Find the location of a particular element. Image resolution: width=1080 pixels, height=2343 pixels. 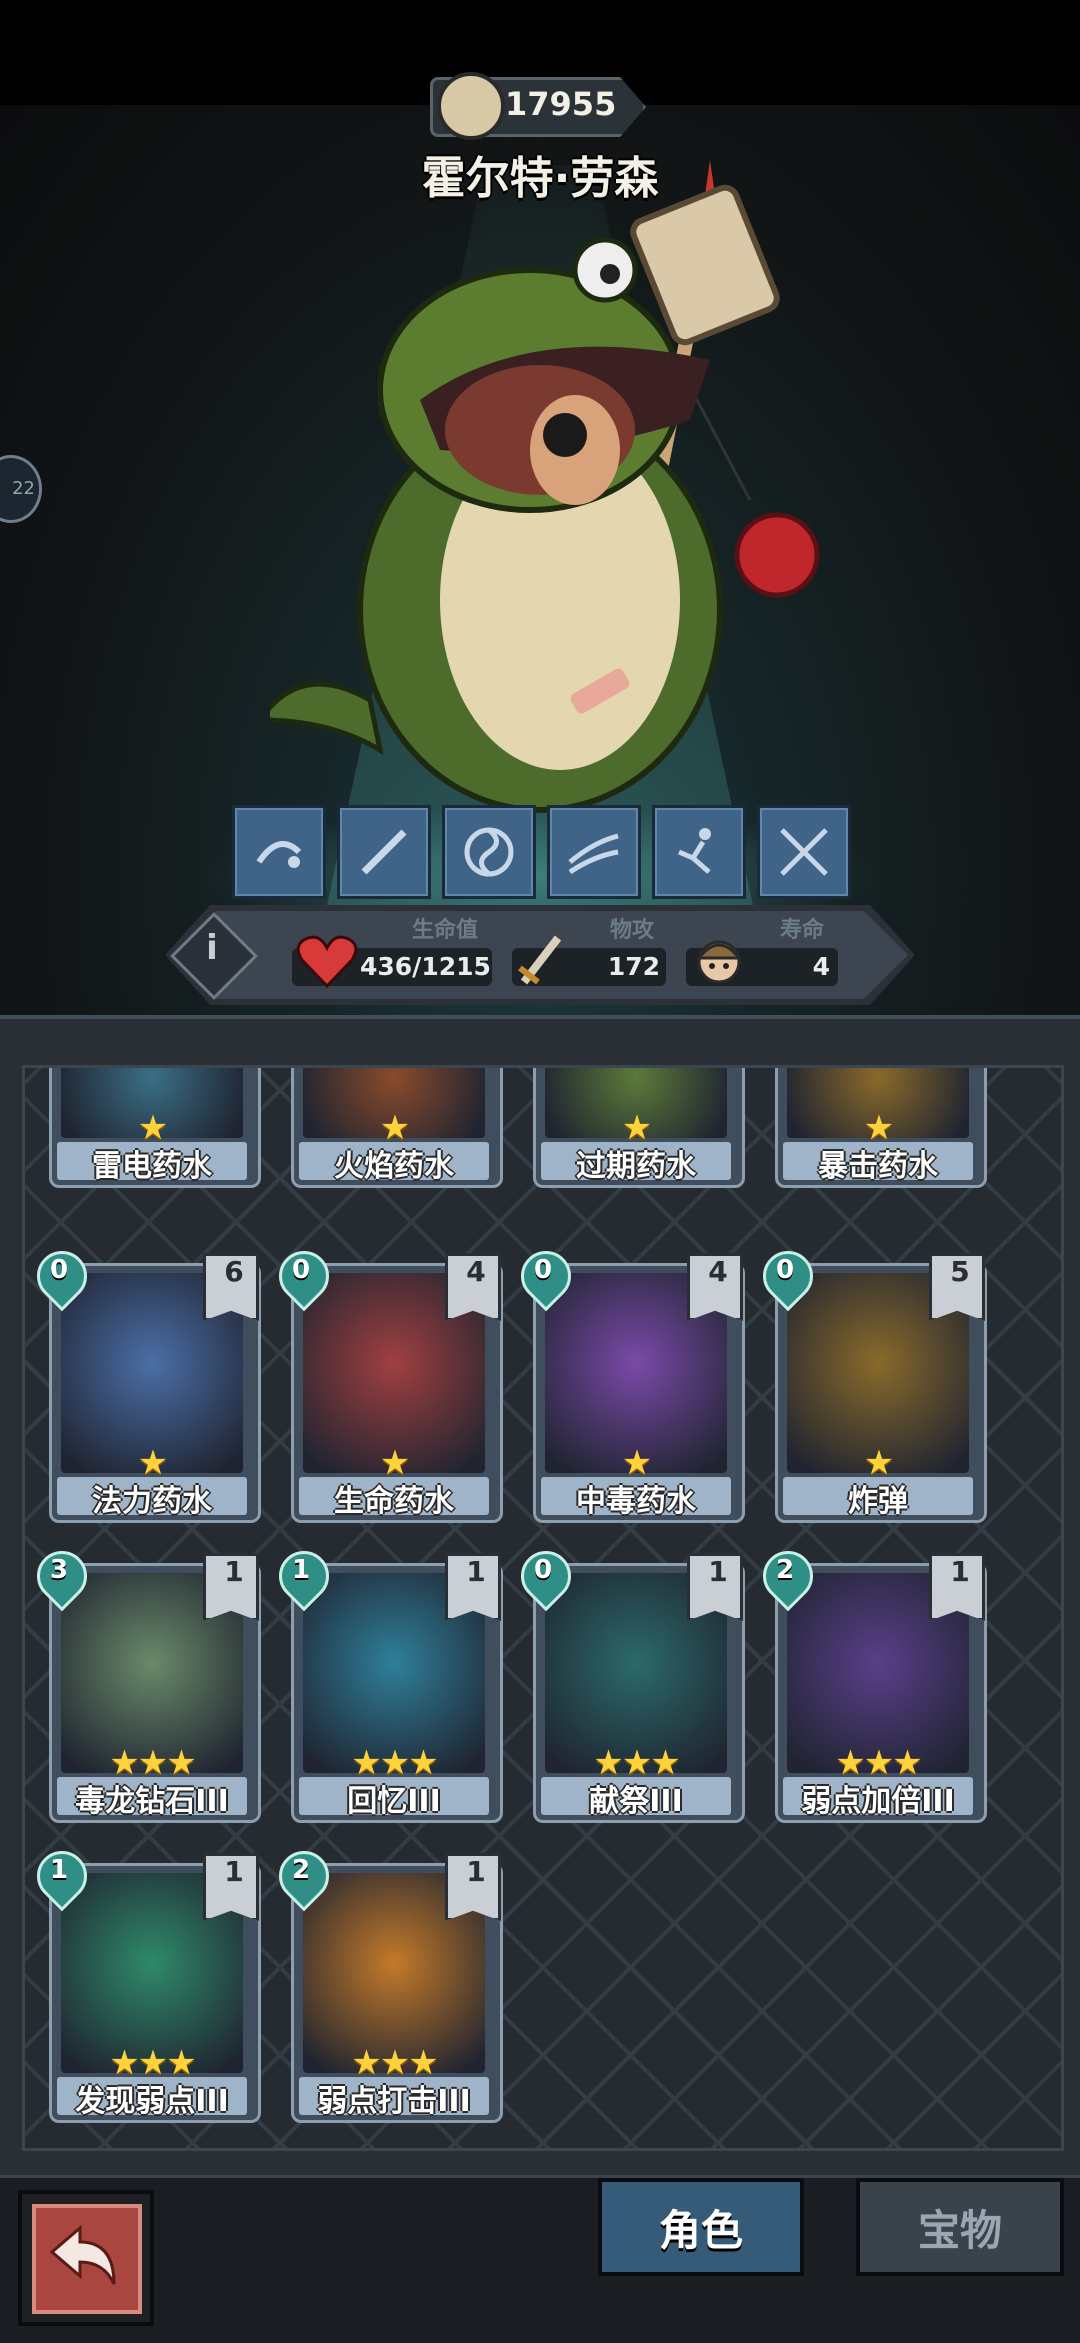

card-name: 雷电药水 is located at coordinates (152, 1166).